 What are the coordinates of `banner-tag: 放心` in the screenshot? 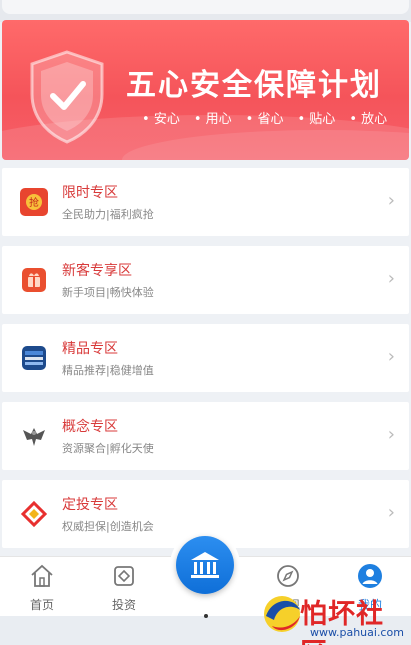 It's located at (368, 117).